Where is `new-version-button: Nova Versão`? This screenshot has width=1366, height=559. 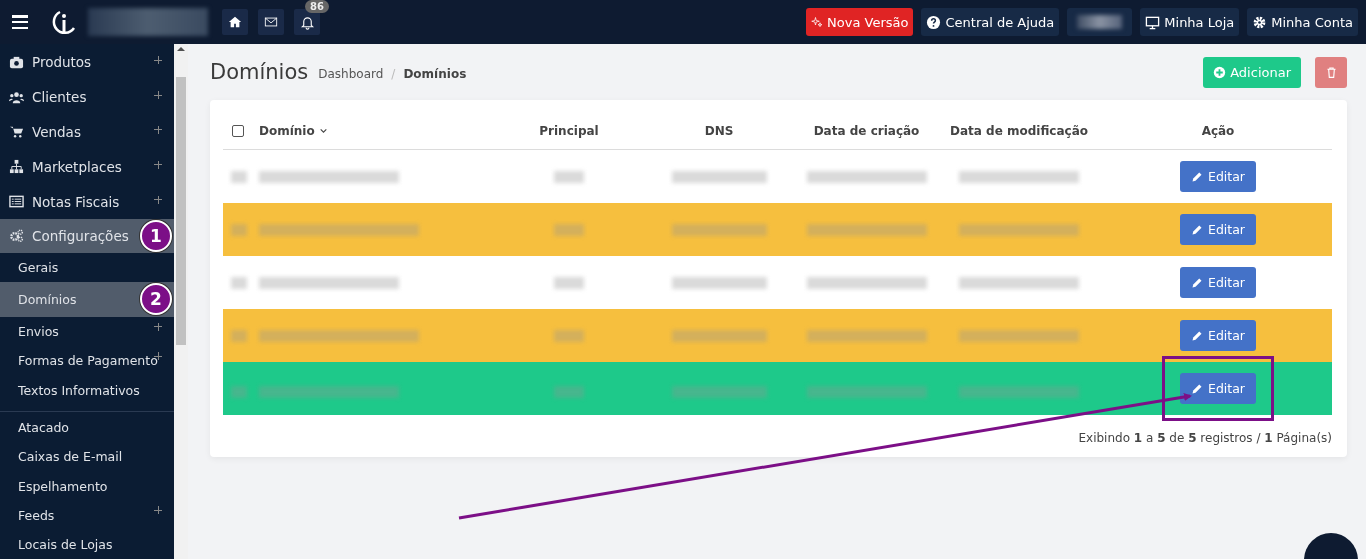 new-version-button: Nova Versão is located at coordinates (860, 22).